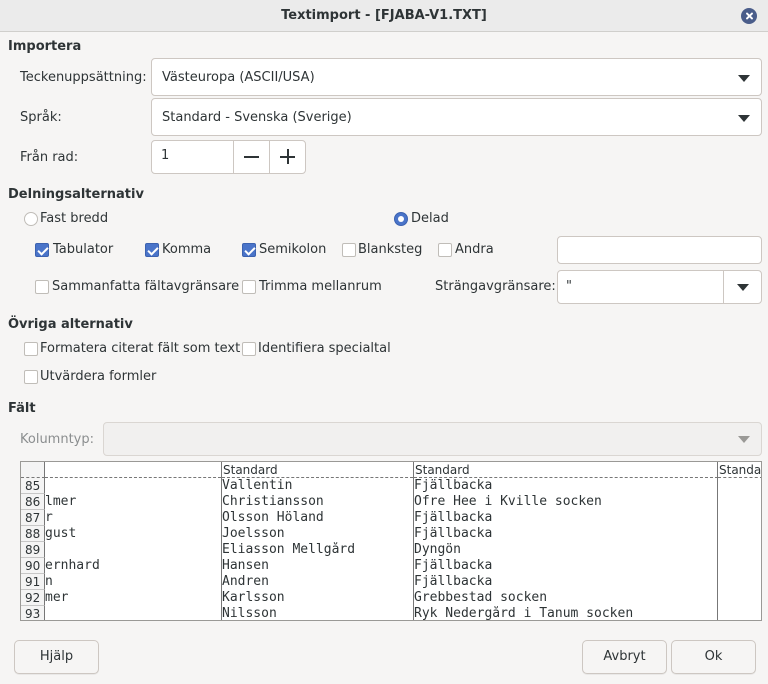 Image resolution: width=768 pixels, height=684 pixels. I want to click on table-cell: lmer, so click(61, 501).